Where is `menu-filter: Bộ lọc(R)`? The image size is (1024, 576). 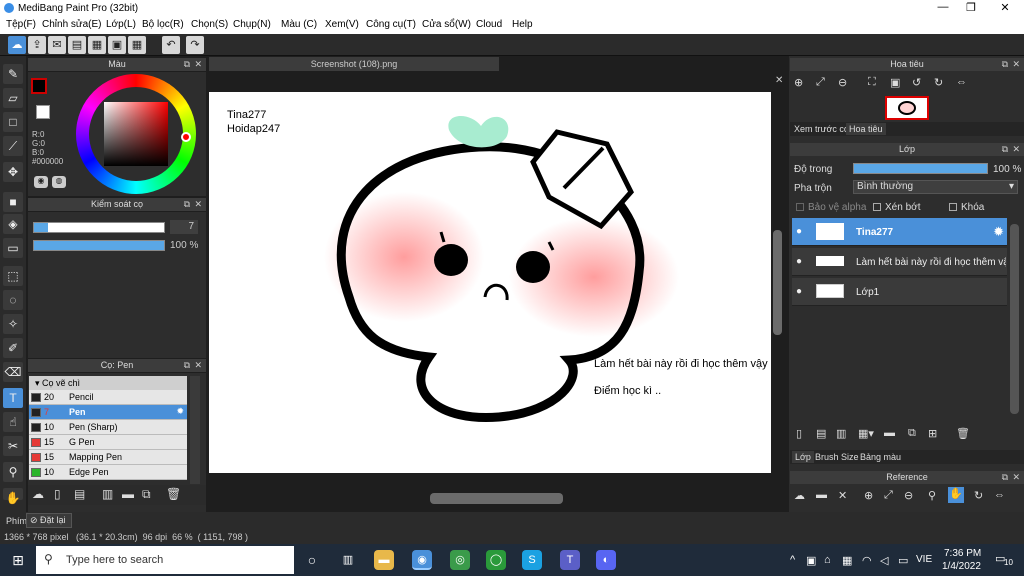 menu-filter: Bộ lọc(R) is located at coordinates (163, 24).